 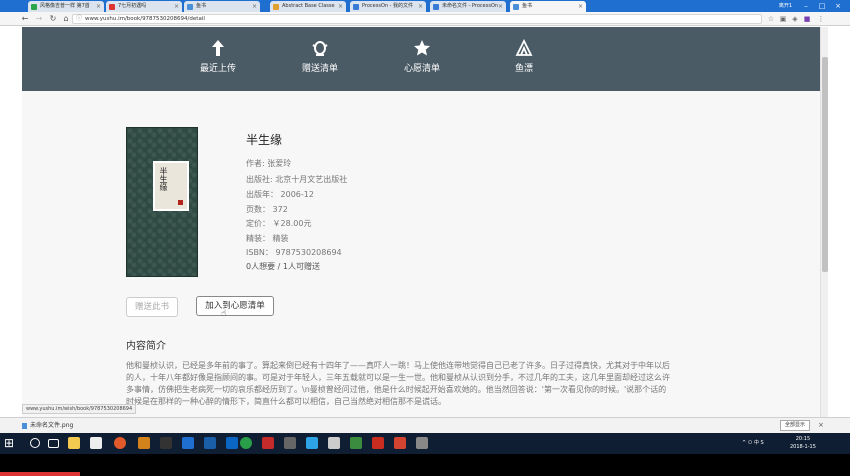 I want to click on clock: 20:15 2018-1-15, so click(x=803, y=443).